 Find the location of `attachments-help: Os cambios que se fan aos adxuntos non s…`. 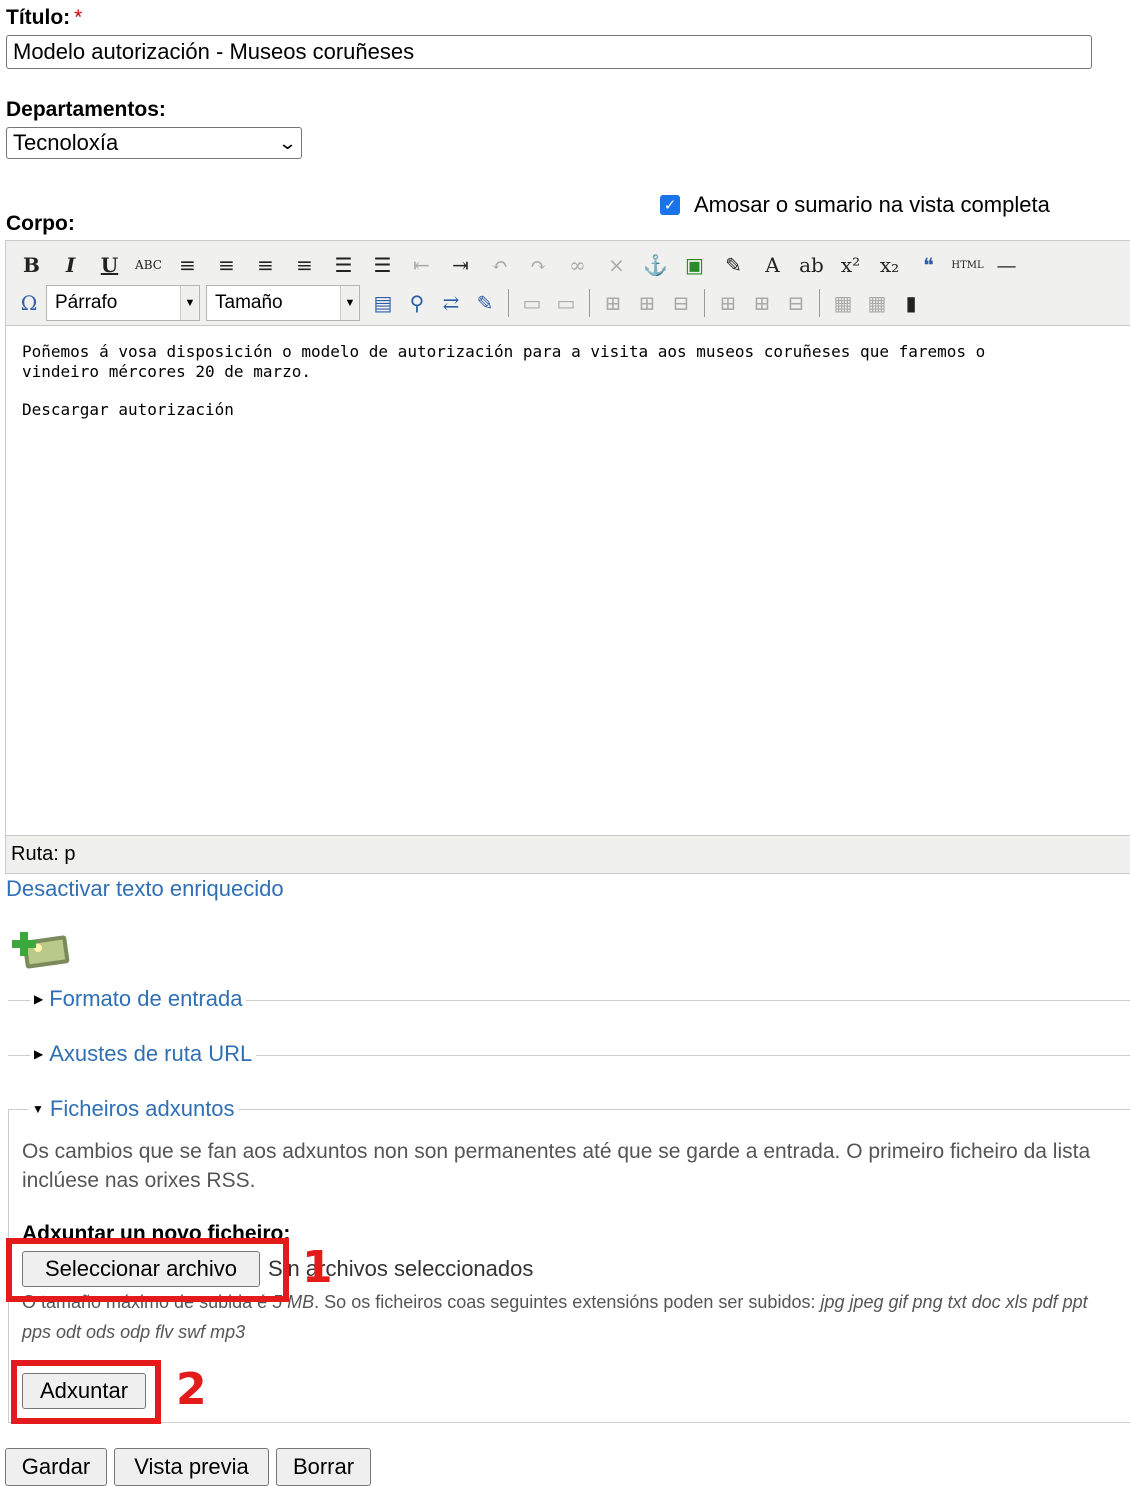

attachments-help: Os cambios que se fan aos adxuntos non s… is located at coordinates (556, 1166).